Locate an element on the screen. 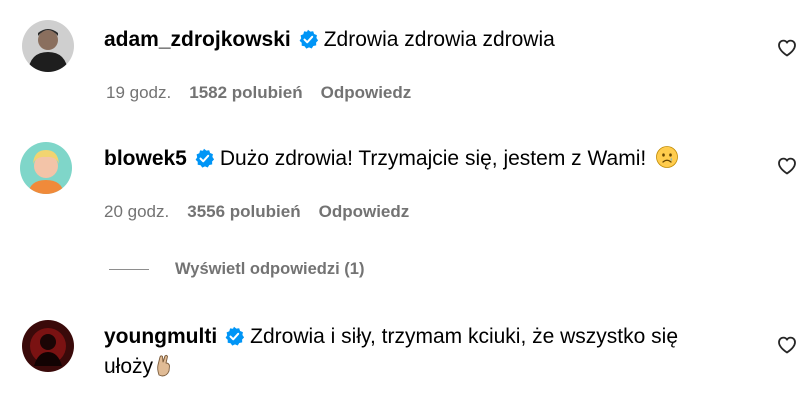 The height and width of the screenshot is (408, 812). comment-meta: 19 godz. 1582 polubień Odpowiedz is located at coordinates (258, 93).